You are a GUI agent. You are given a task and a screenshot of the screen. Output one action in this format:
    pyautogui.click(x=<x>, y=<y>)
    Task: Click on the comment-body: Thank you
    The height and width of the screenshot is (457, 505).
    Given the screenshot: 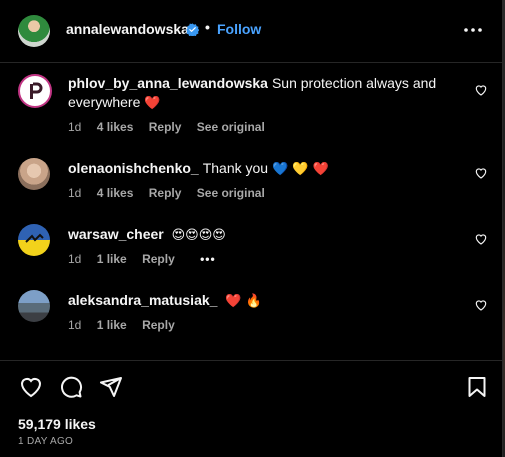 What is the action you would take?
    pyautogui.click(x=235, y=168)
    